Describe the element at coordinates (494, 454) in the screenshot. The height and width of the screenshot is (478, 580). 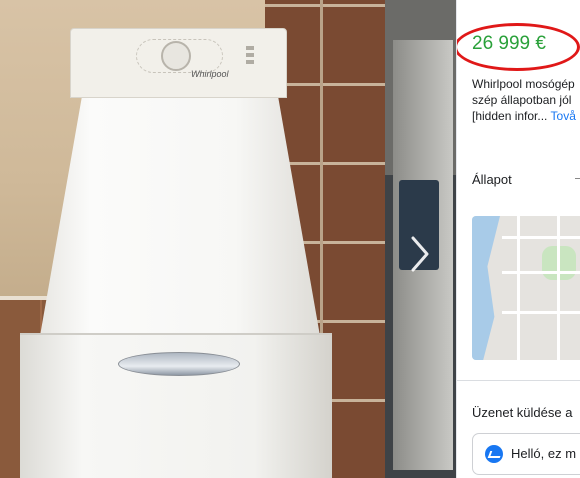
I see `messenger-icon` at that location.